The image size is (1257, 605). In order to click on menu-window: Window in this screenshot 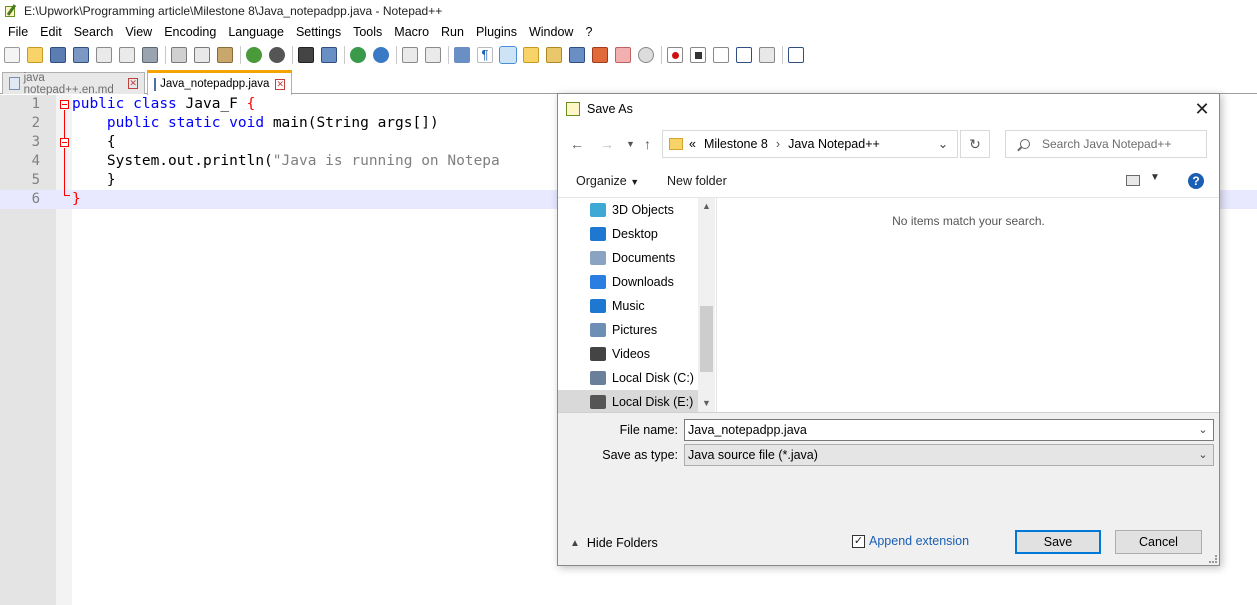, I will do `click(551, 32)`.